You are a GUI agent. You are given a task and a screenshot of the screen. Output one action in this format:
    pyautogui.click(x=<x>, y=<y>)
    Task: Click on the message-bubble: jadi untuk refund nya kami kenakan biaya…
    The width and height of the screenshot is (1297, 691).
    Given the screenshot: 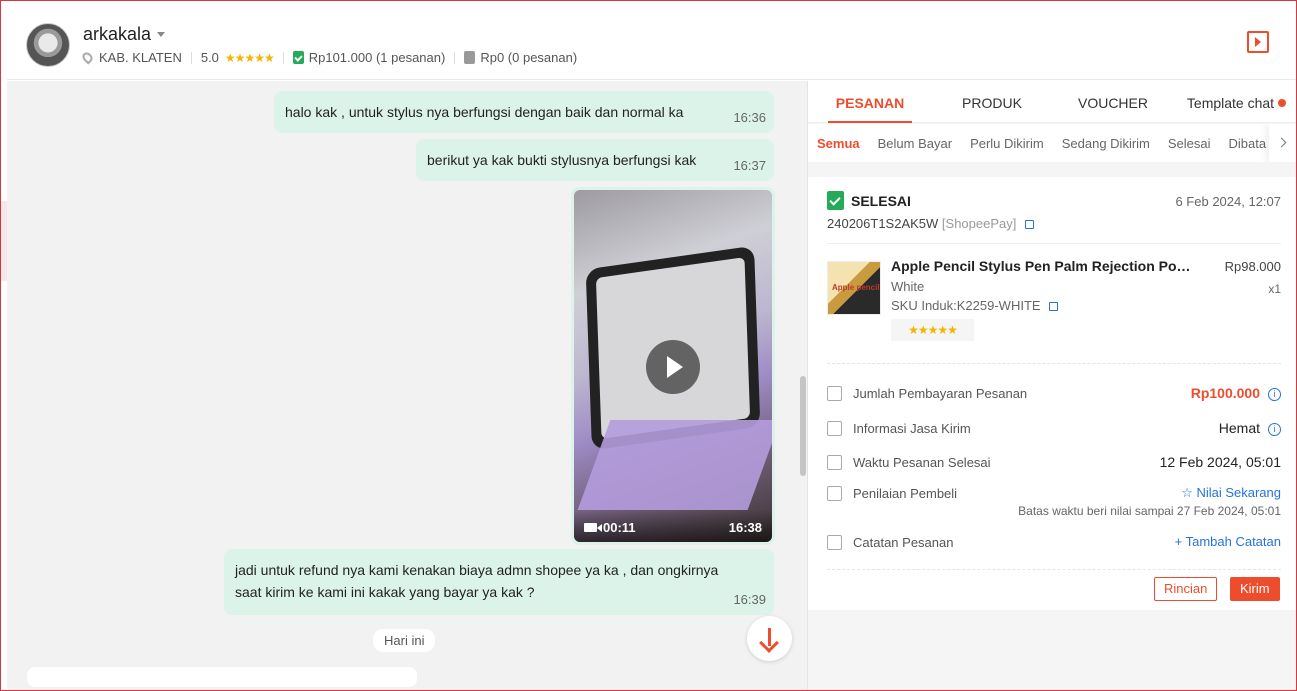 What is the action you would take?
    pyautogui.click(x=499, y=582)
    